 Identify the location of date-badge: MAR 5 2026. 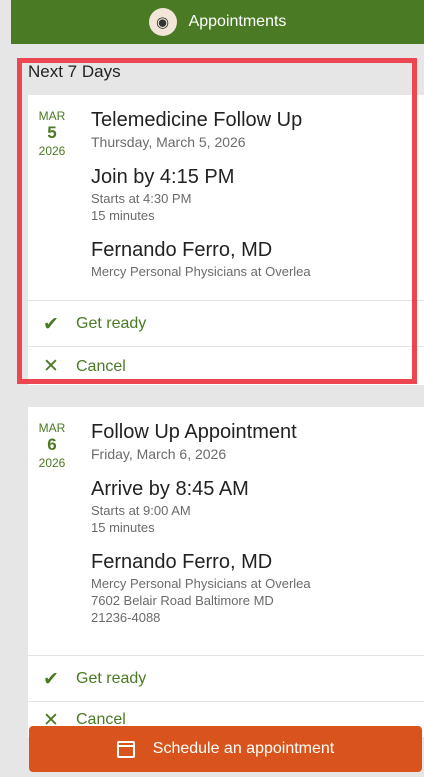
(52, 133).